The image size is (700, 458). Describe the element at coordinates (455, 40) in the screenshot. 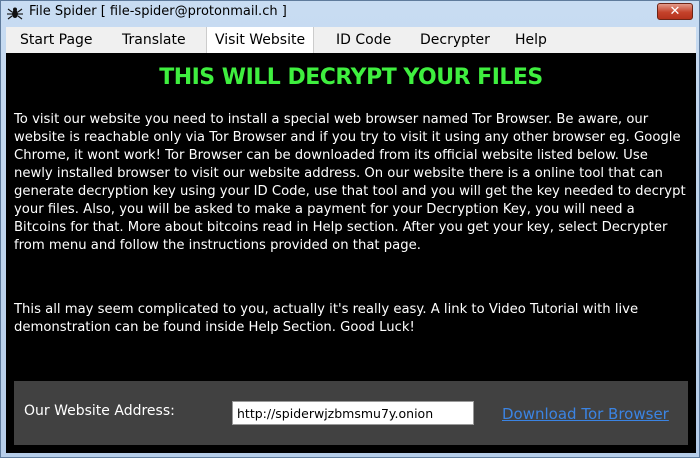

I see `menu-item-decrypter: Decrypter` at that location.